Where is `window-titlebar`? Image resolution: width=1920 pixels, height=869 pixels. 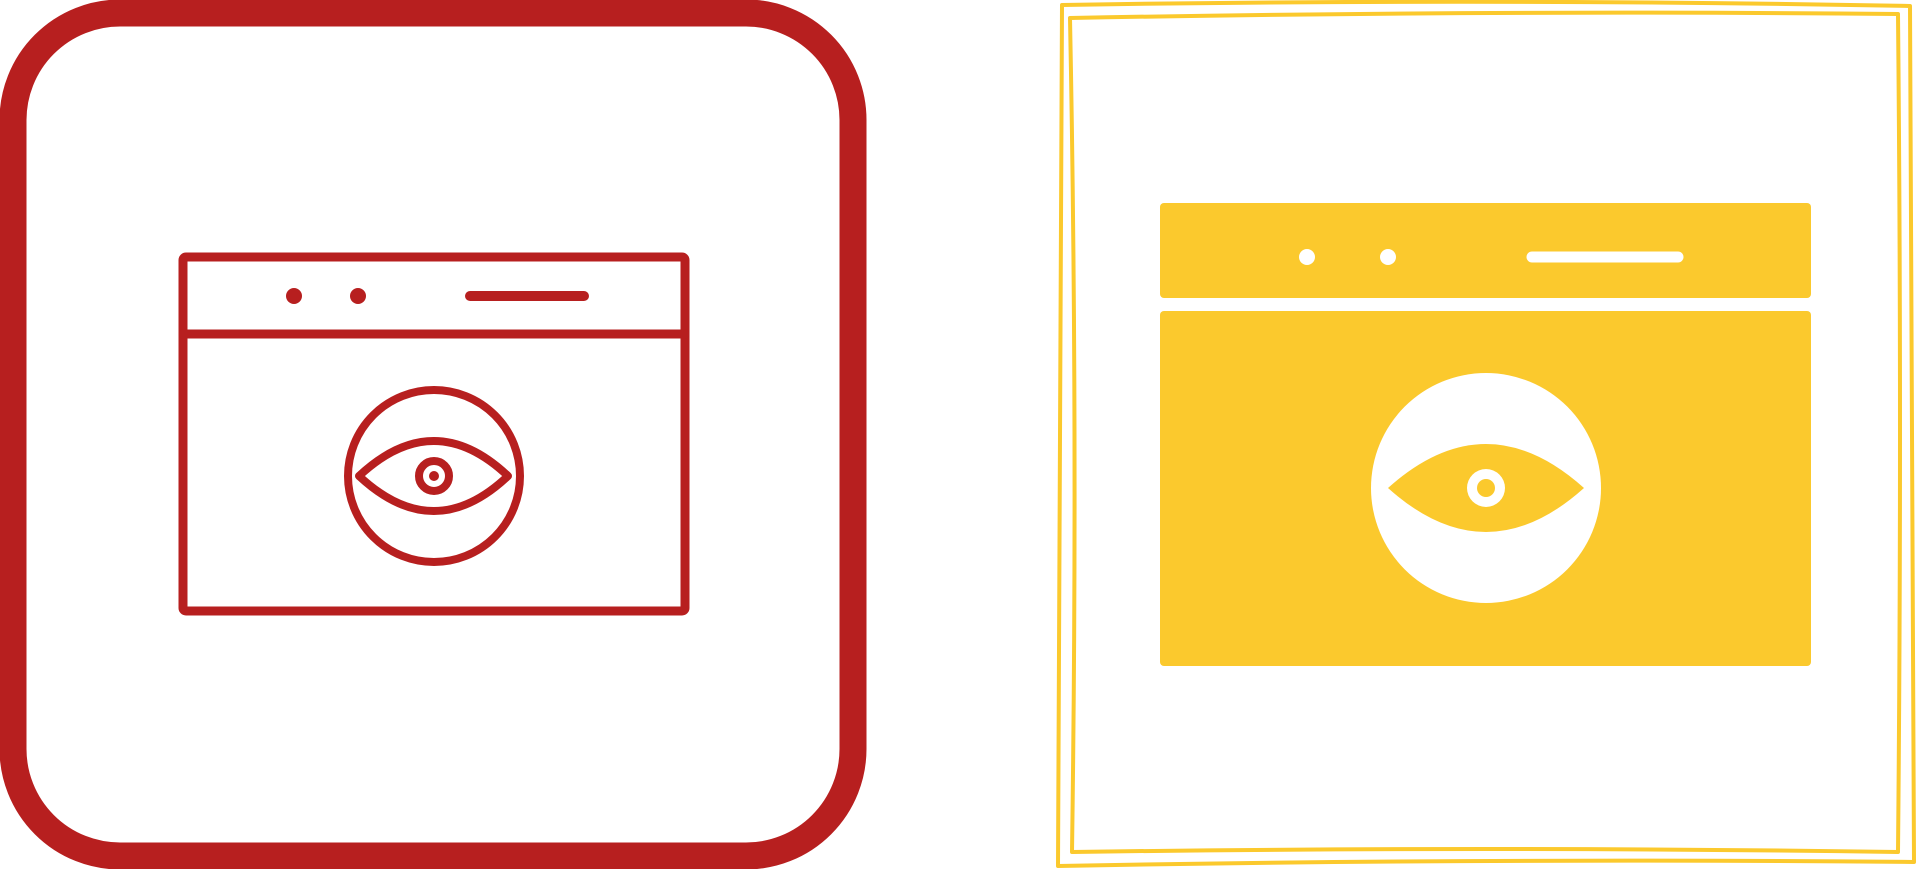
window-titlebar is located at coordinates (1485, 250).